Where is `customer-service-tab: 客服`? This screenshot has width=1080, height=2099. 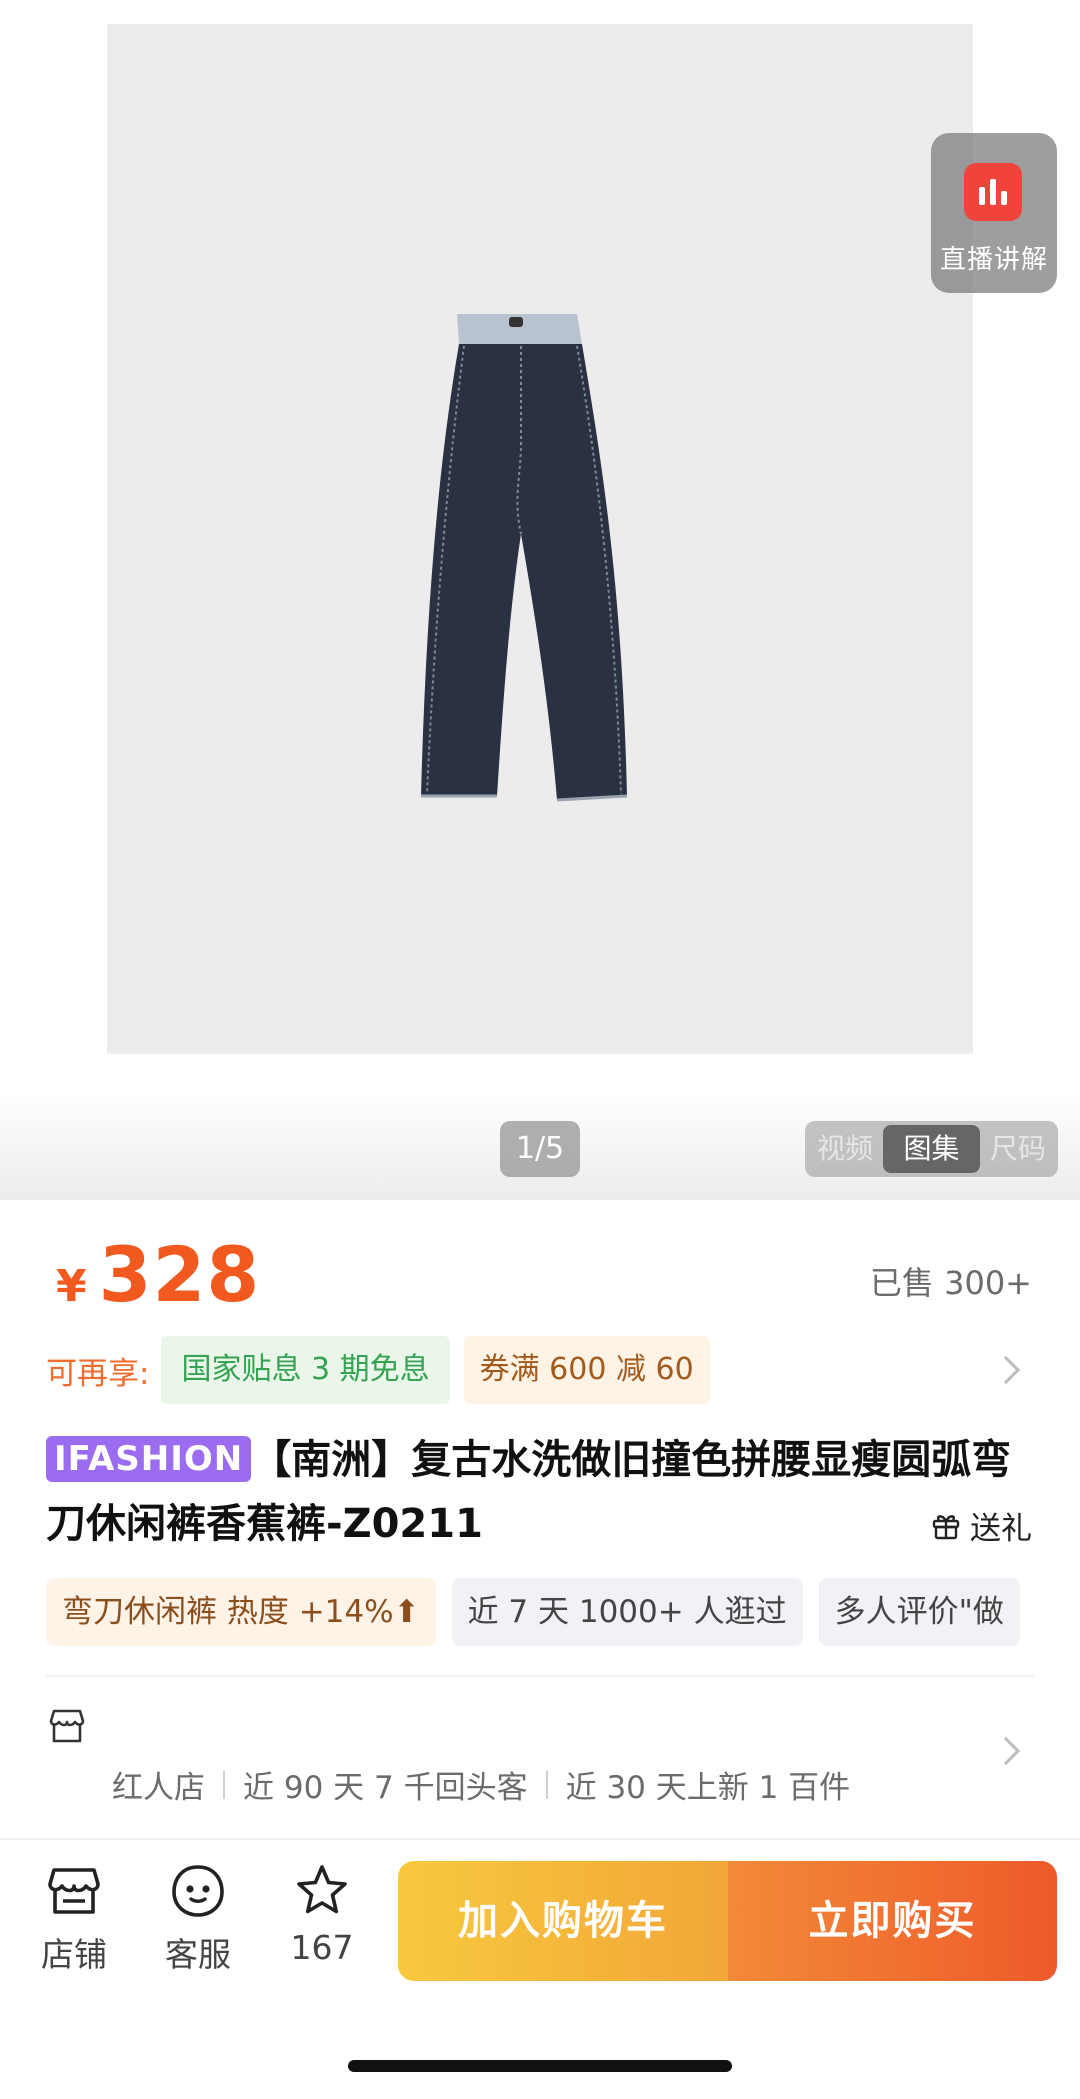
customer-service-tab: 客服 is located at coordinates (198, 1919).